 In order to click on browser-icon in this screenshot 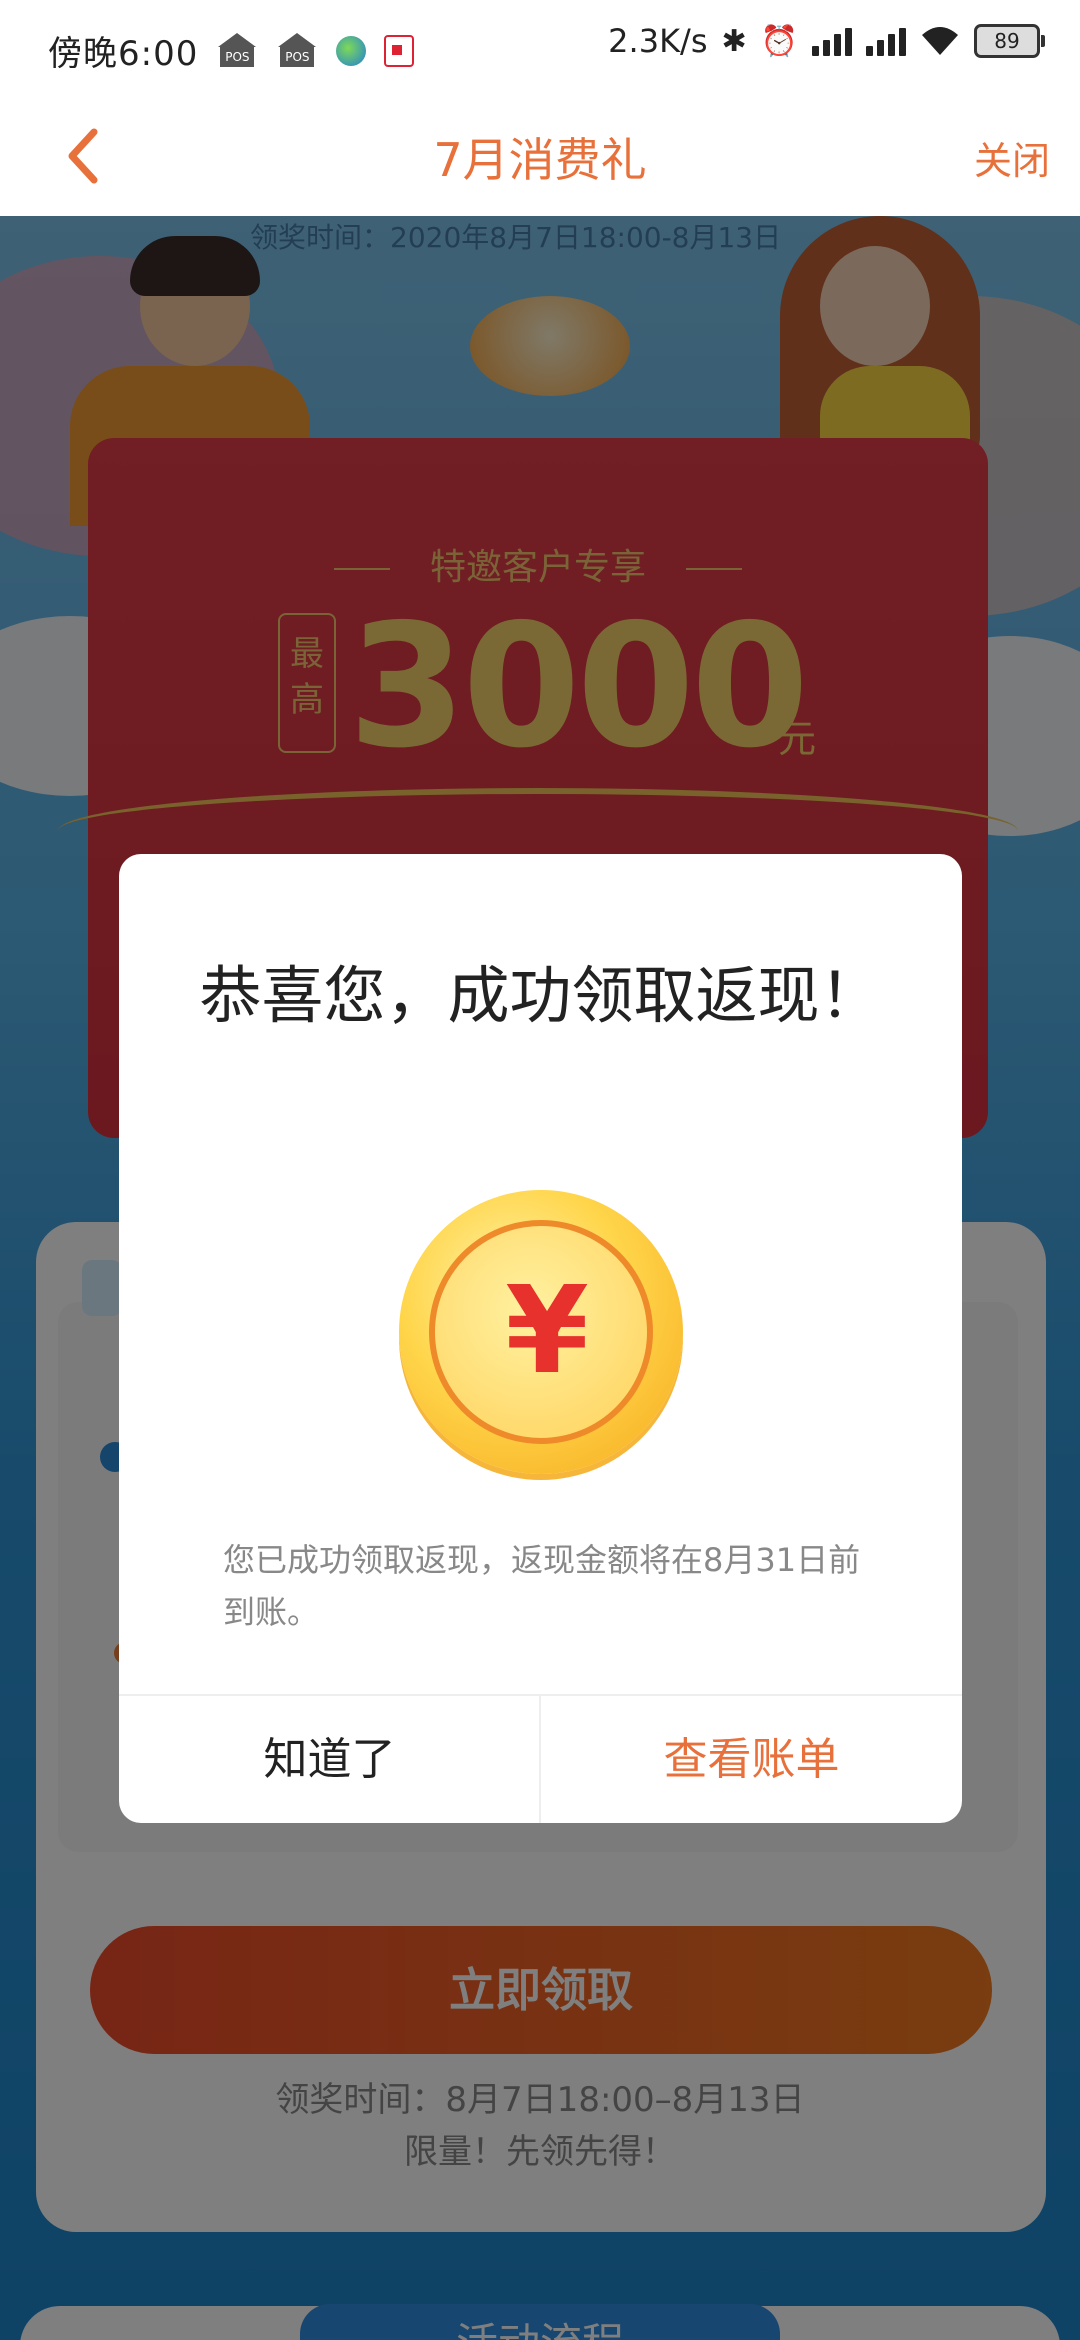, I will do `click(351, 50)`.